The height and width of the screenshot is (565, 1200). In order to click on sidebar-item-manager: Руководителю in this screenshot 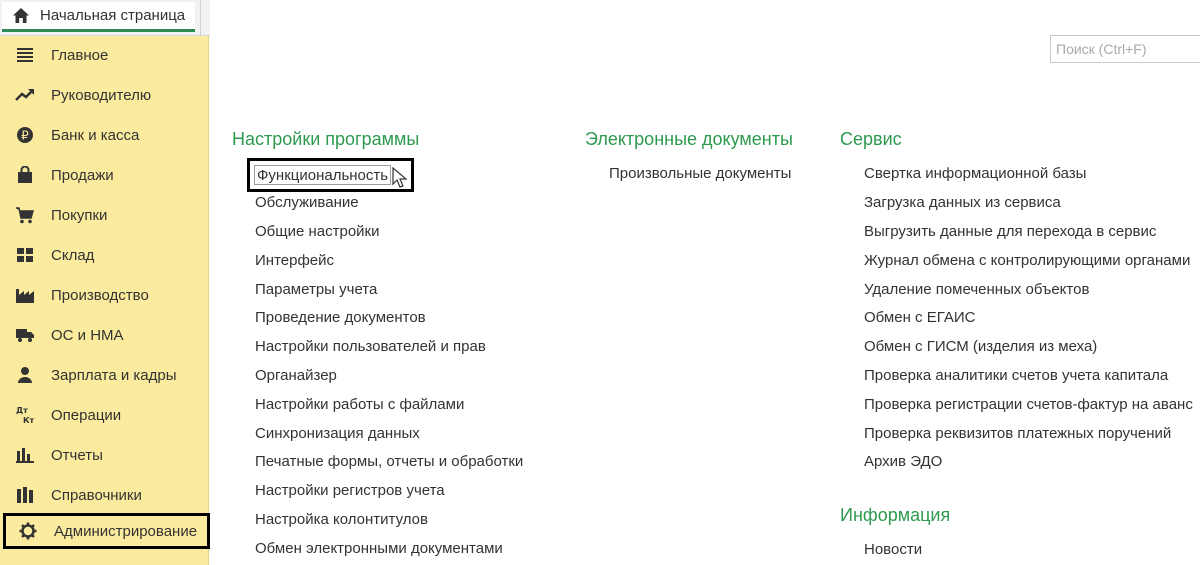, I will do `click(104, 95)`.